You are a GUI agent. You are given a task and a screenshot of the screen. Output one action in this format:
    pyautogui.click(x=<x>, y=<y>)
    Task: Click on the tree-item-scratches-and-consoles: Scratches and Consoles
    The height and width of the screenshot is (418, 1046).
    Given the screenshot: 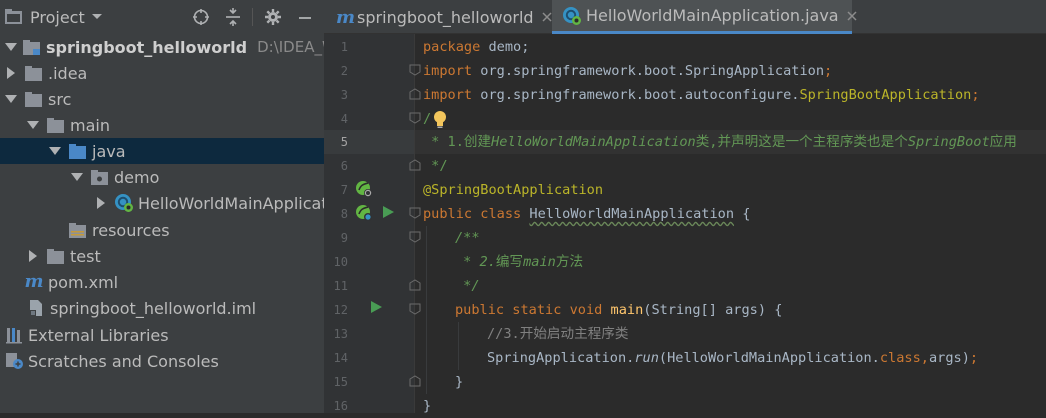 What is the action you would take?
    pyautogui.click(x=162, y=361)
    